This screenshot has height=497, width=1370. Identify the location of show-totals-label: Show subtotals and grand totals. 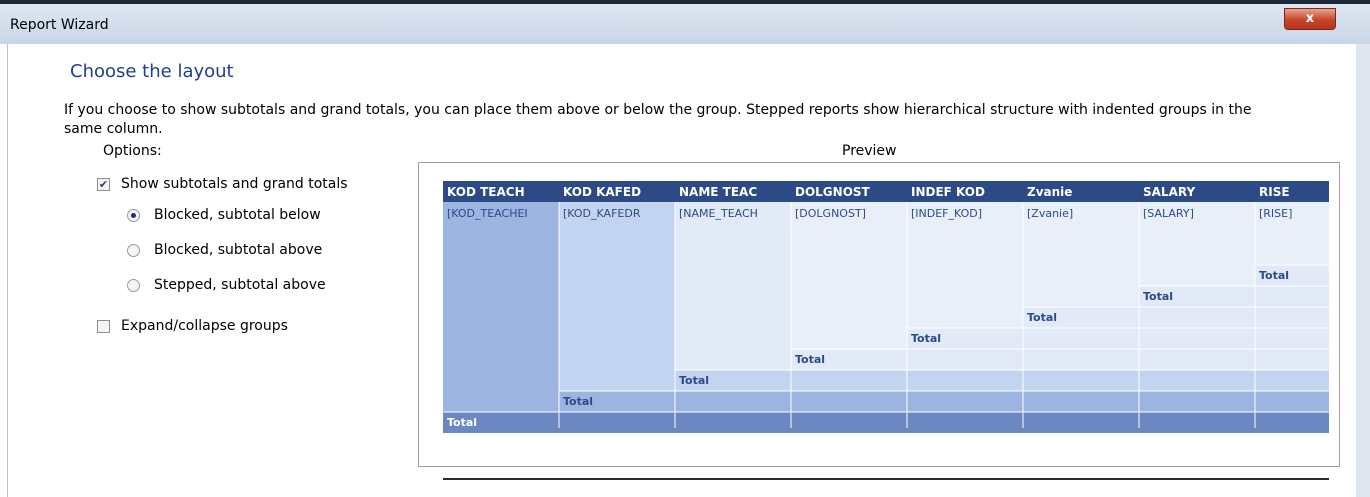
(234, 184).